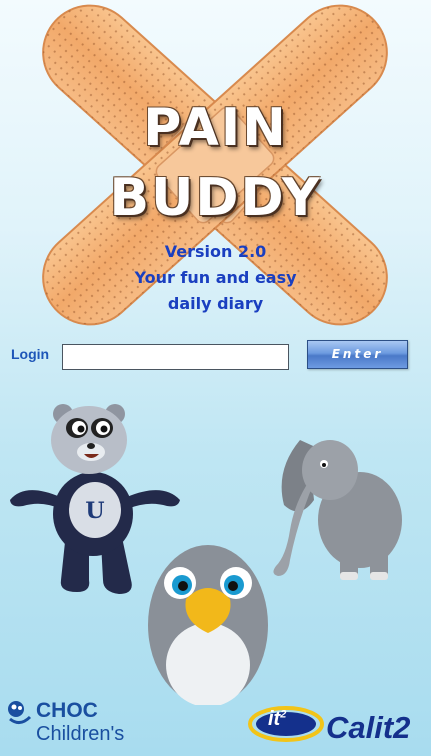 This screenshot has width=431, height=756. Describe the element at coordinates (67, 710) in the screenshot. I see `choc-logo-line1: CHOC` at that location.